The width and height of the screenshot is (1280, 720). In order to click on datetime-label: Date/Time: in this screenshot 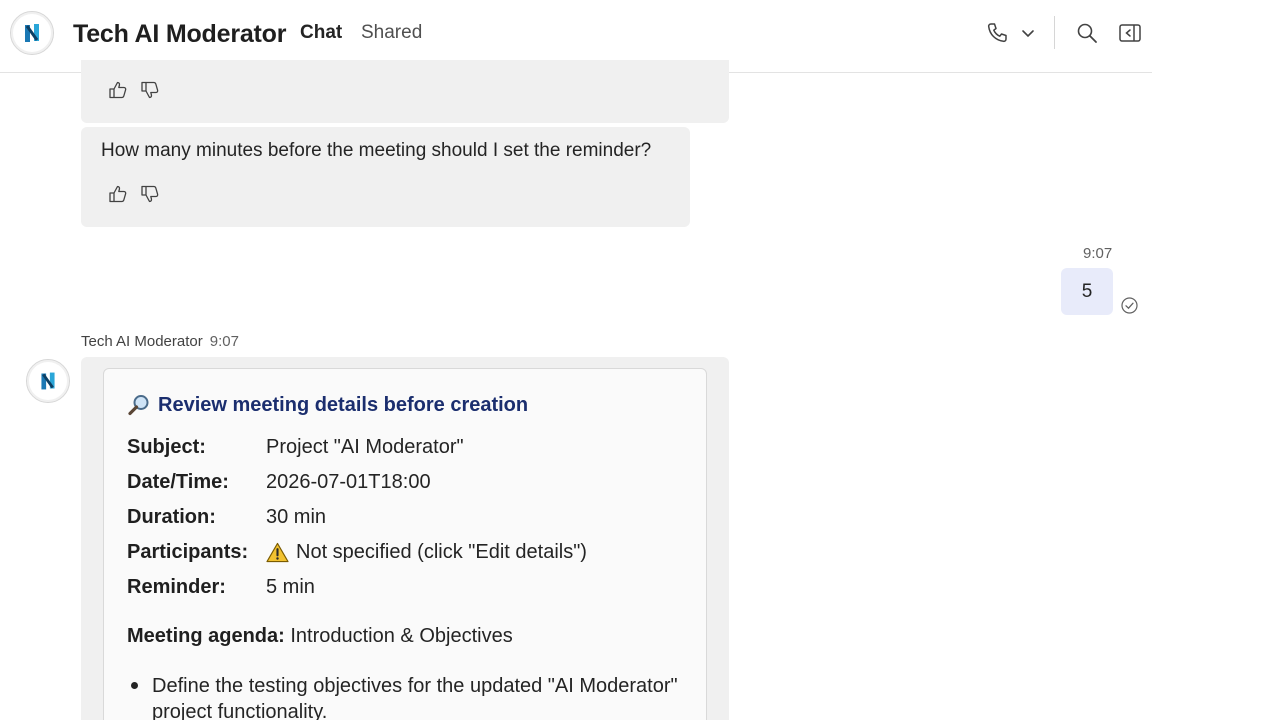, I will do `click(178, 482)`.